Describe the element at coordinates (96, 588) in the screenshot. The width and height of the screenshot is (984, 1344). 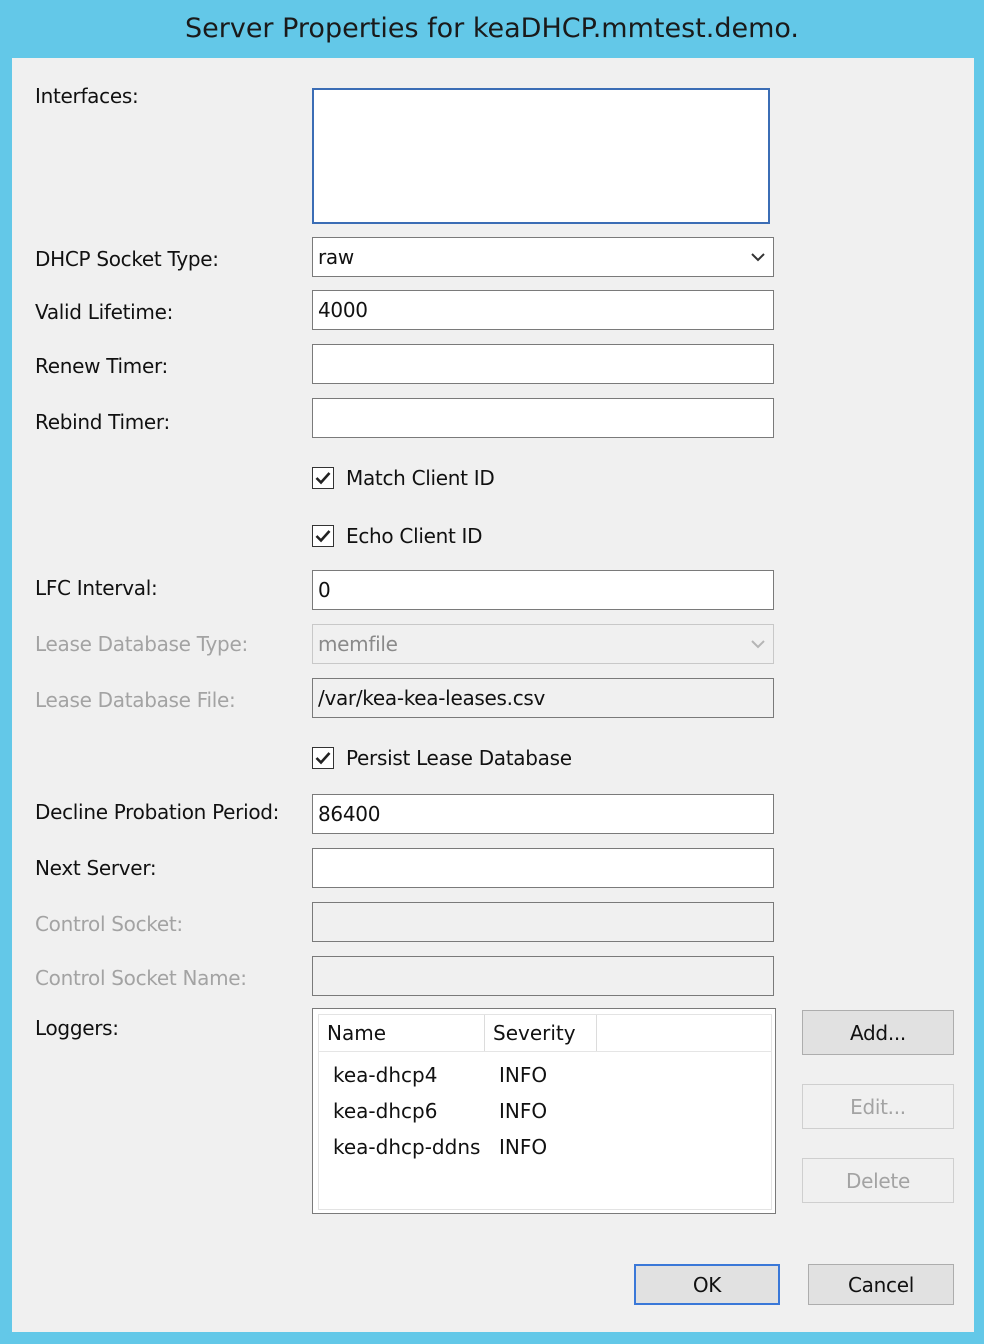
I see `lfc-interval-label: LFC Interval:` at that location.